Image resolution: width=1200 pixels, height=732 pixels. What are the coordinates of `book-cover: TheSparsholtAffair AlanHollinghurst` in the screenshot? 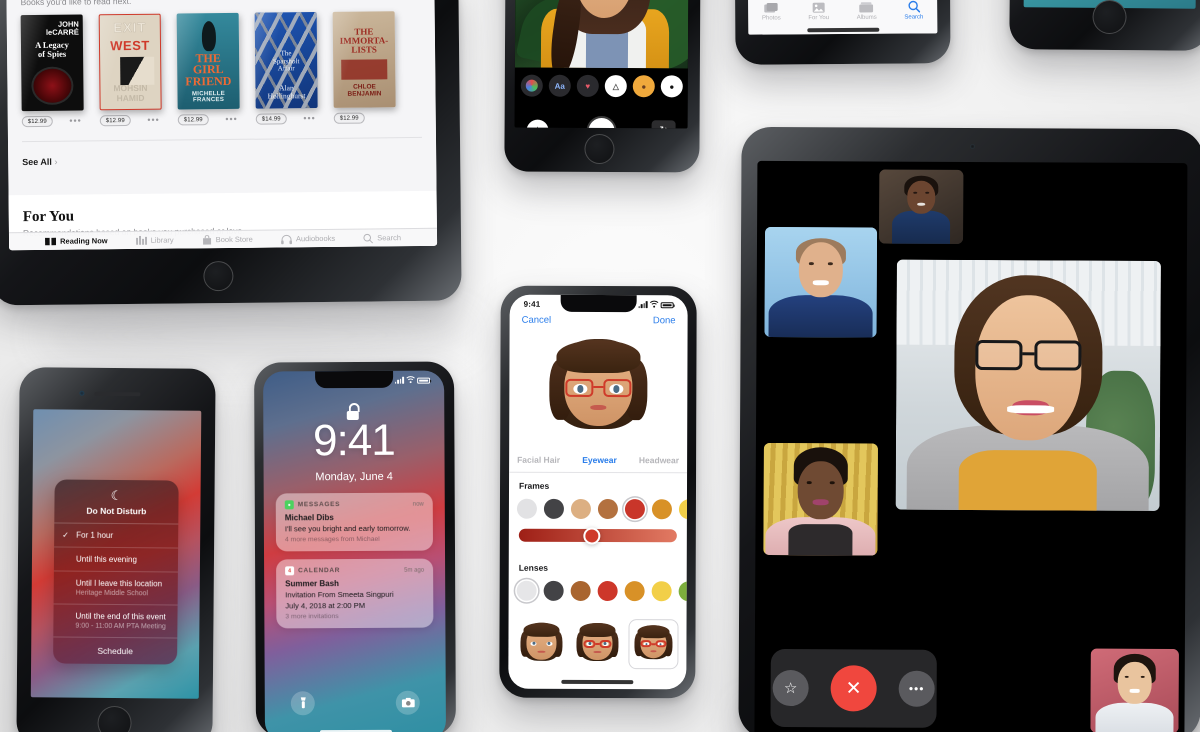 It's located at (286, 60).